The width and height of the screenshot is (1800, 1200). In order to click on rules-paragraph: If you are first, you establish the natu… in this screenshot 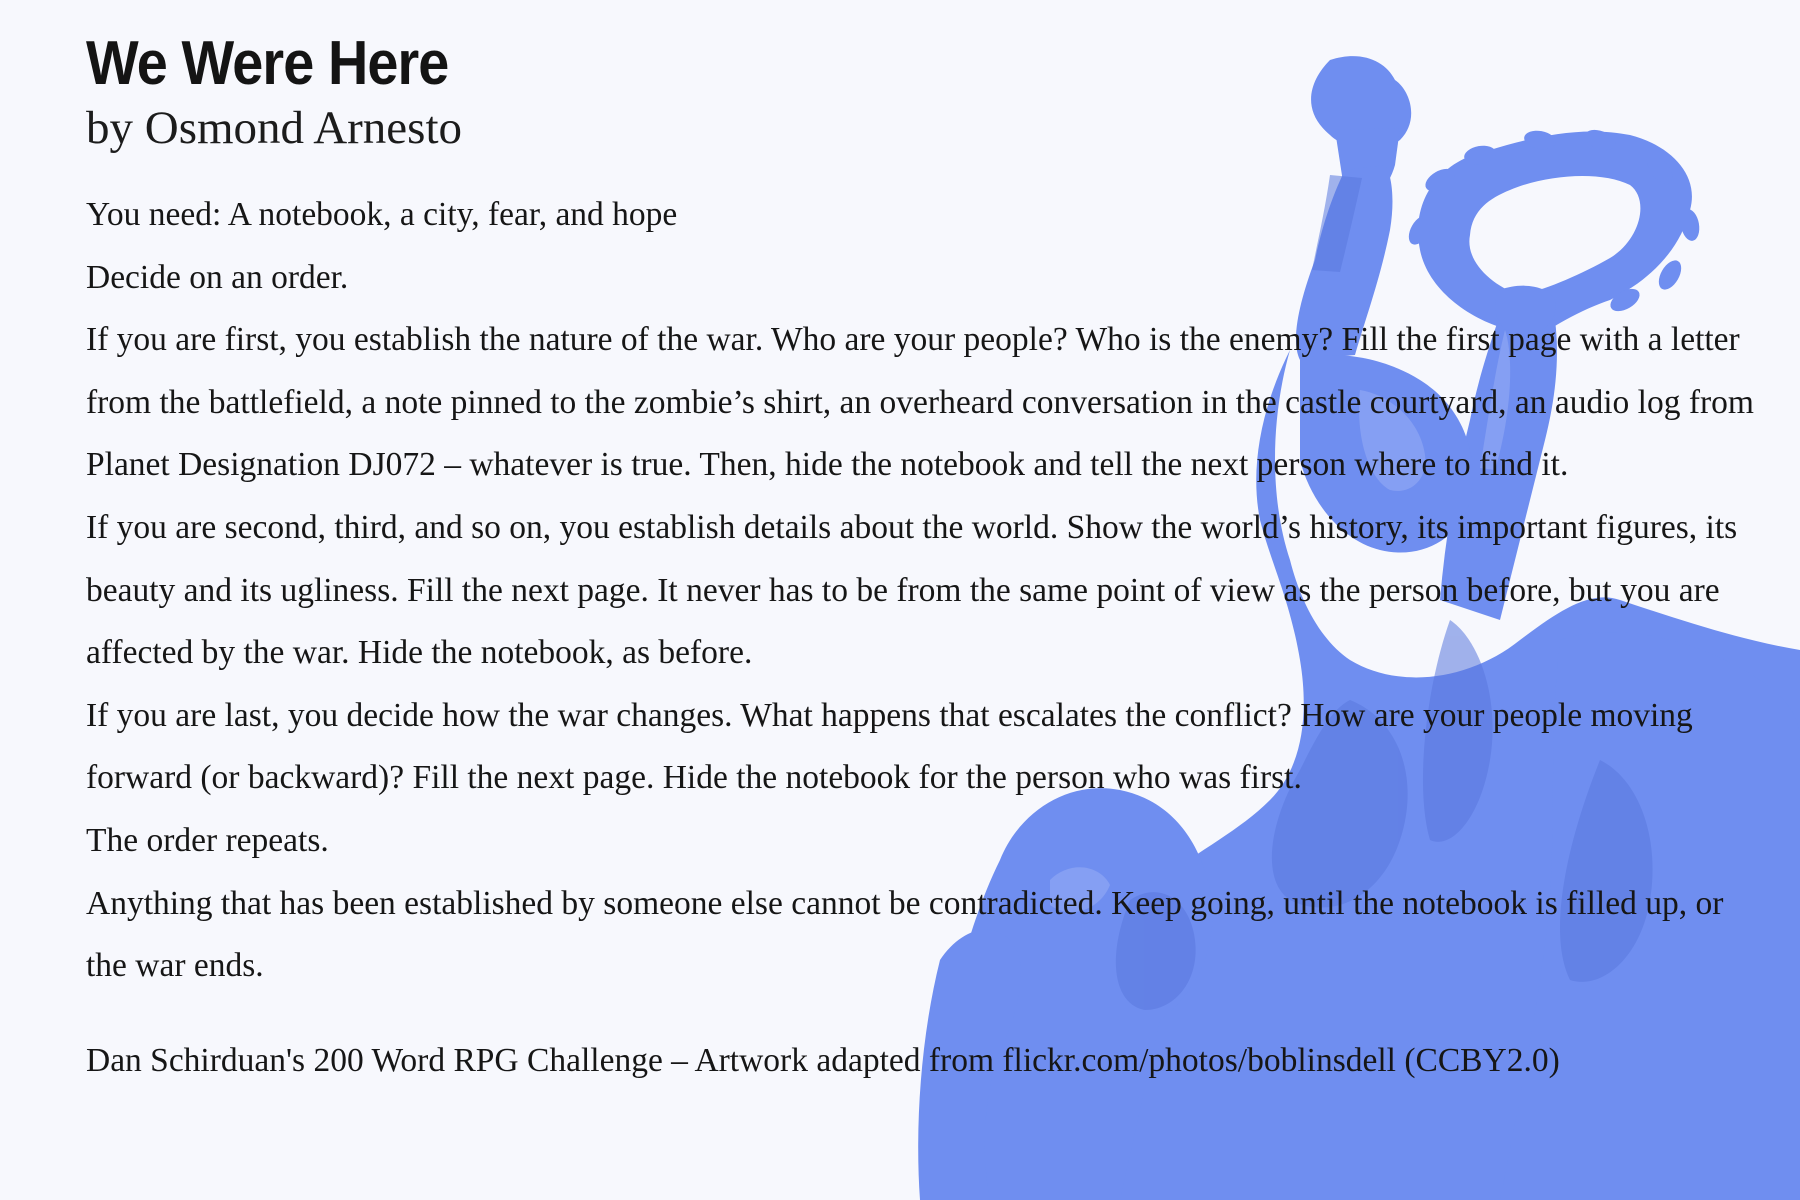, I will do `click(920, 402)`.